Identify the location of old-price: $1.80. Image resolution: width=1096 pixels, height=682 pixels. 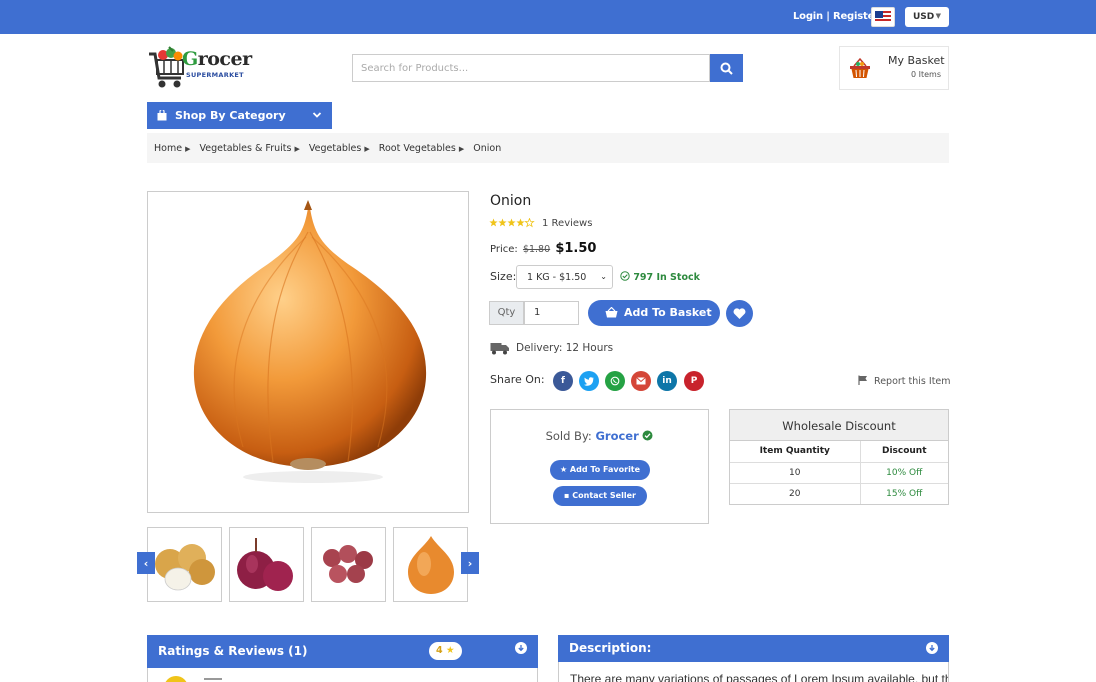
(536, 249).